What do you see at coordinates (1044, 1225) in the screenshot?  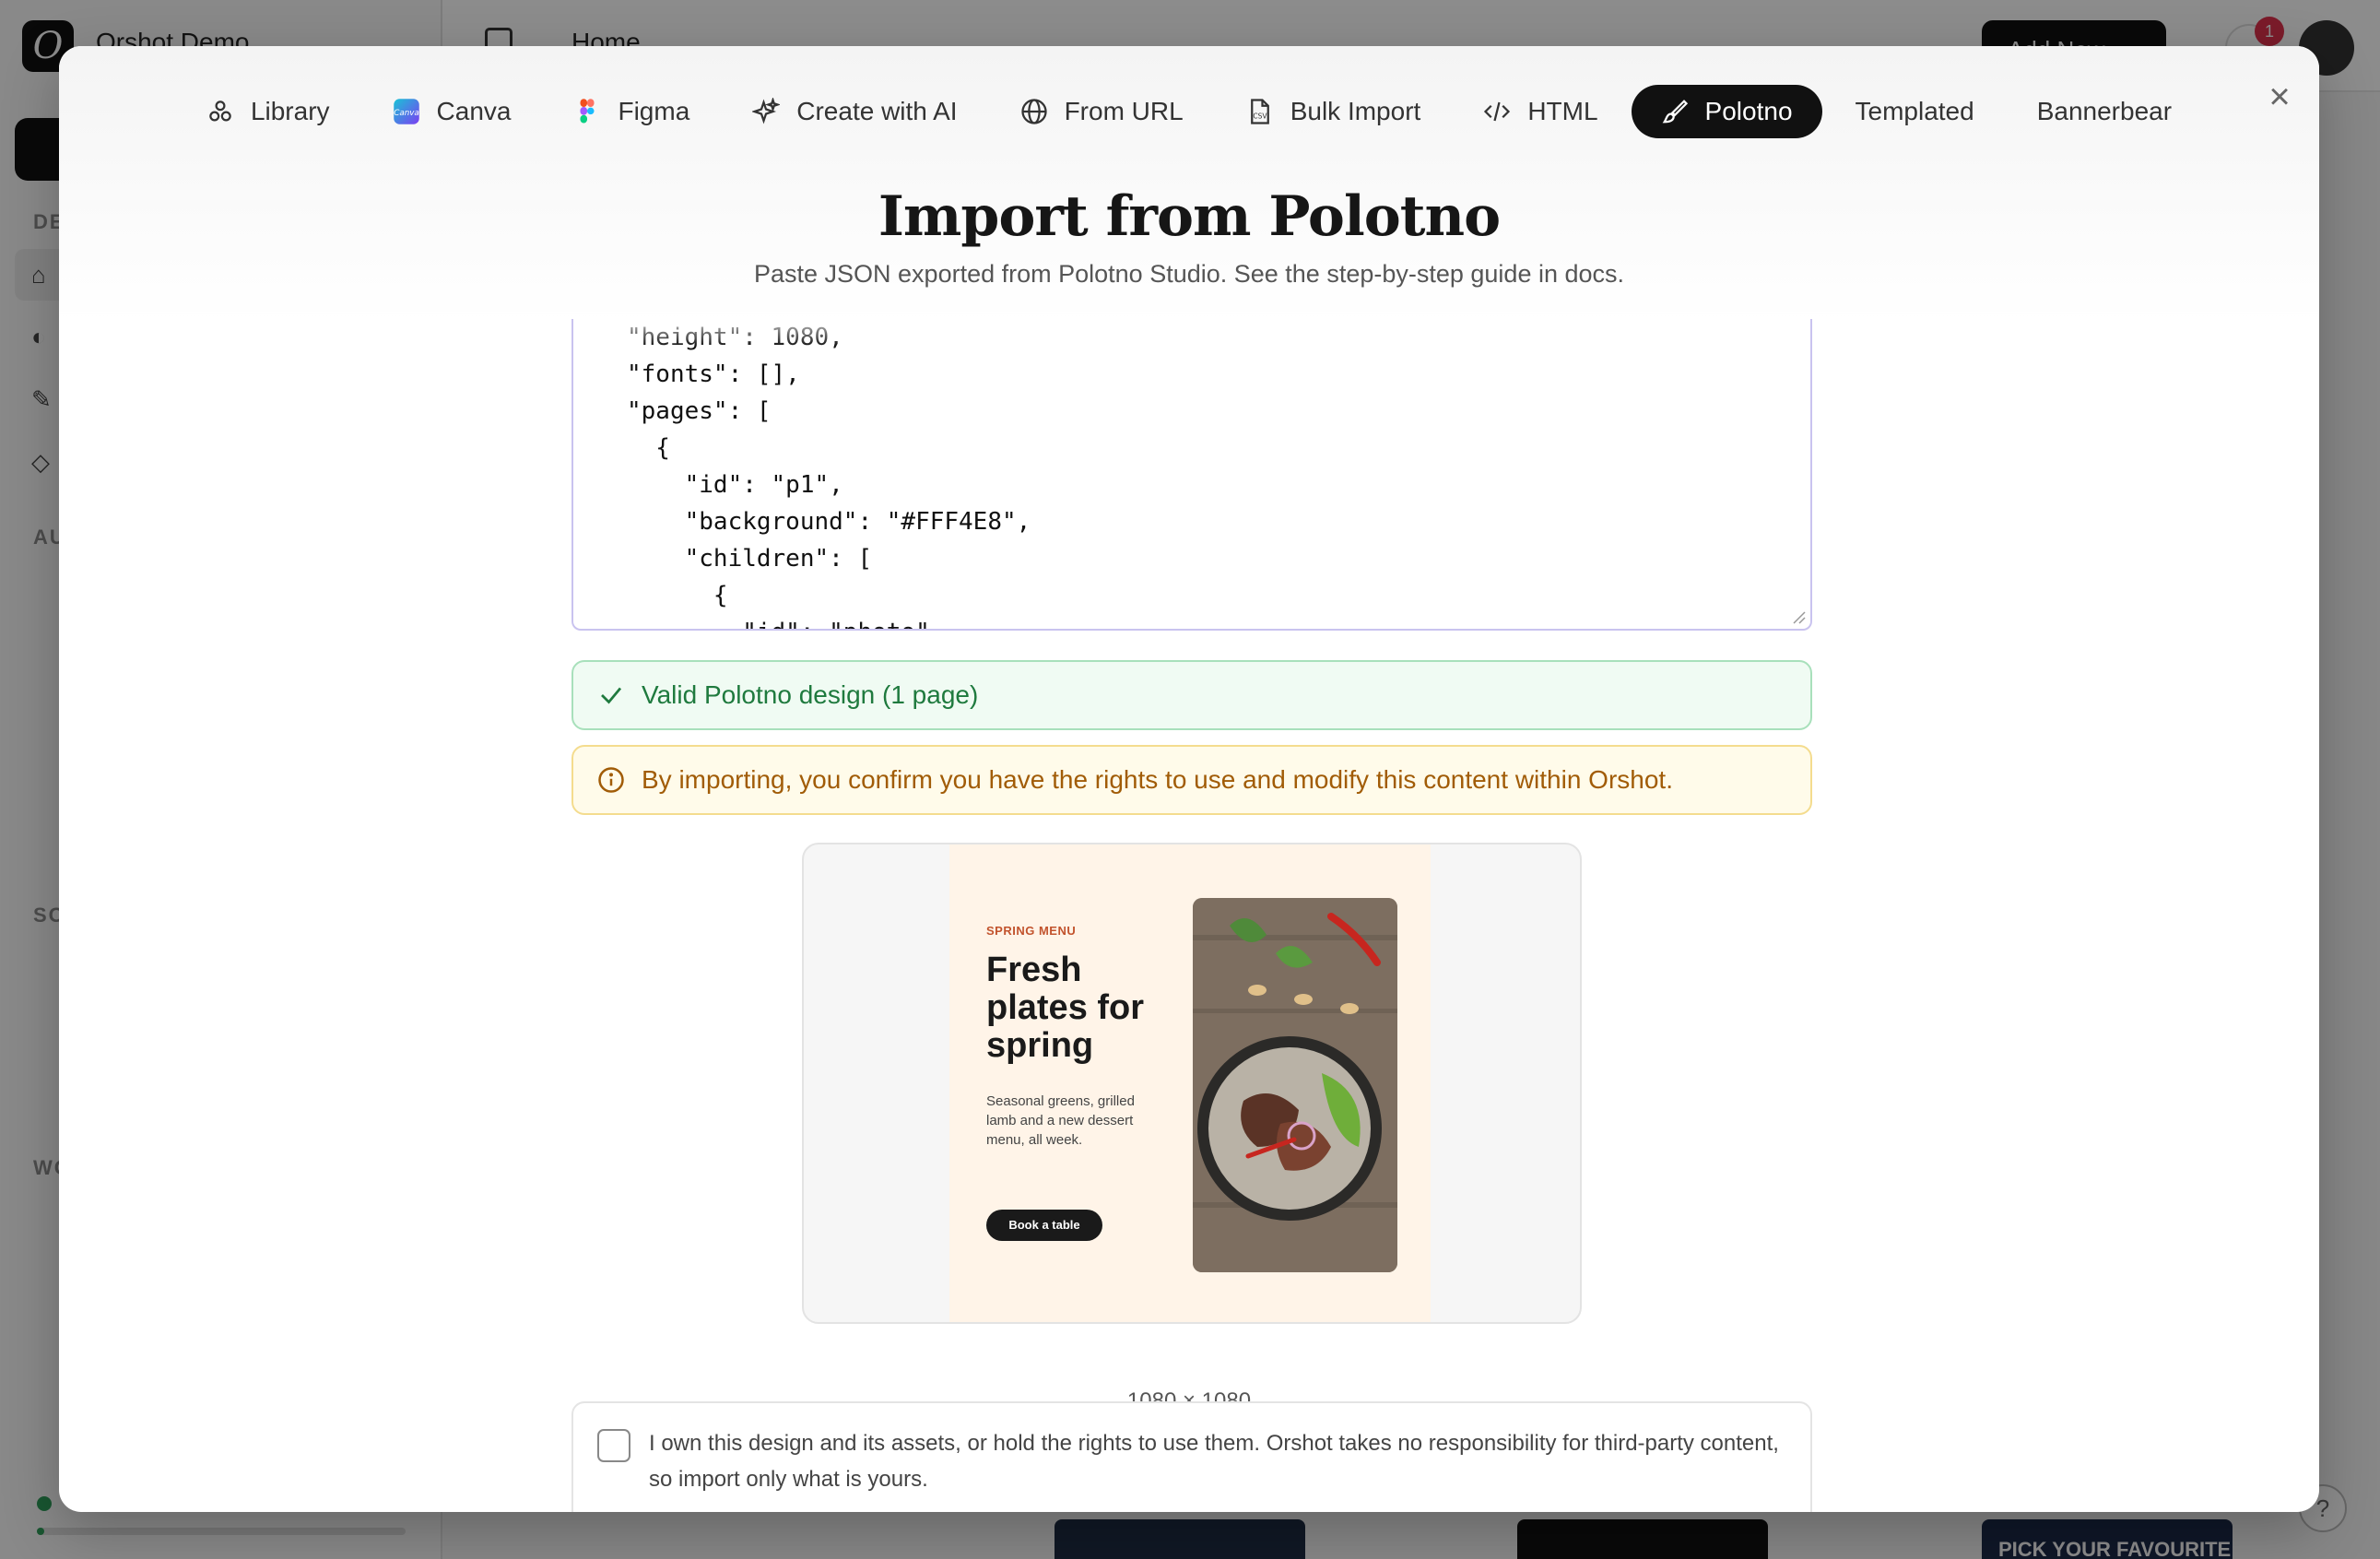 I see `design-cta: Book a table` at bounding box center [1044, 1225].